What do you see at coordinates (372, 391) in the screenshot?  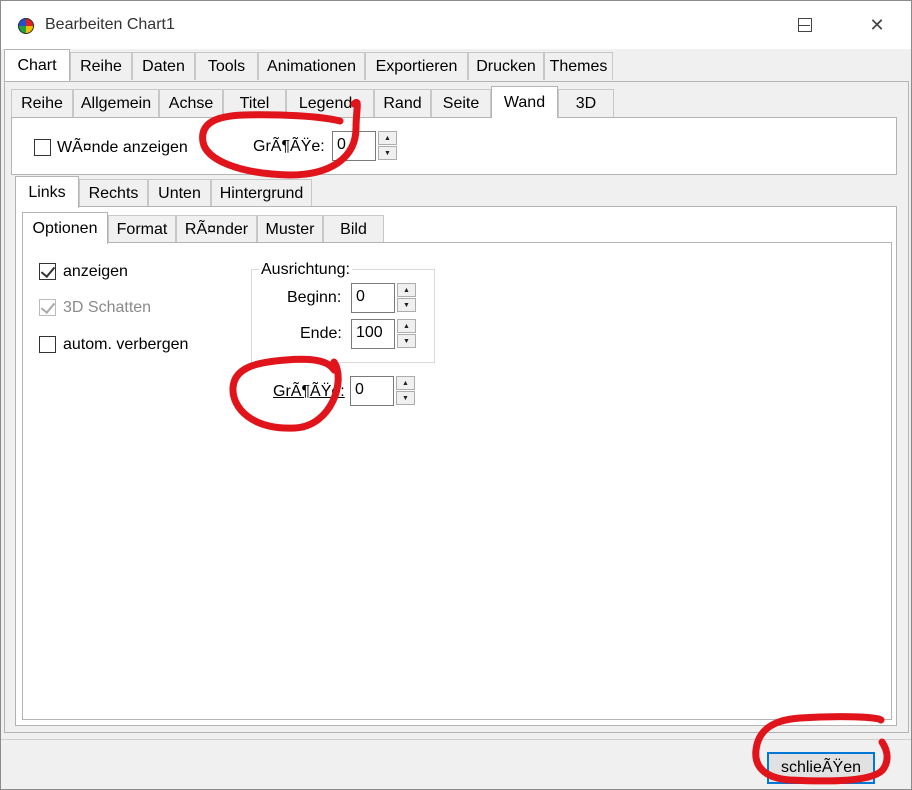 I see `option-size-input: 0` at bounding box center [372, 391].